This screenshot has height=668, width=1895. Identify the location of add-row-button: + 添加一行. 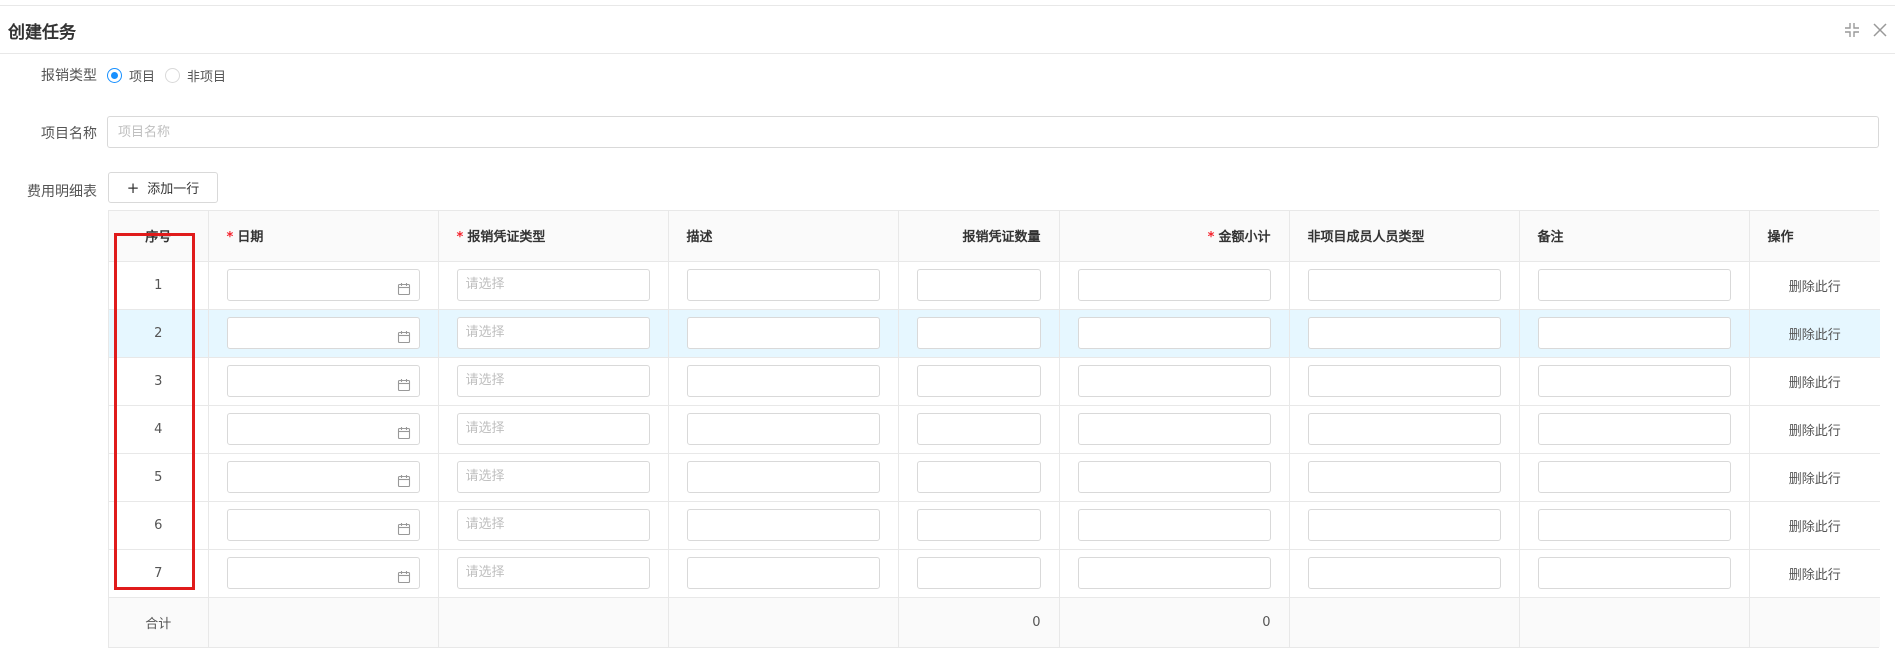
(163, 187).